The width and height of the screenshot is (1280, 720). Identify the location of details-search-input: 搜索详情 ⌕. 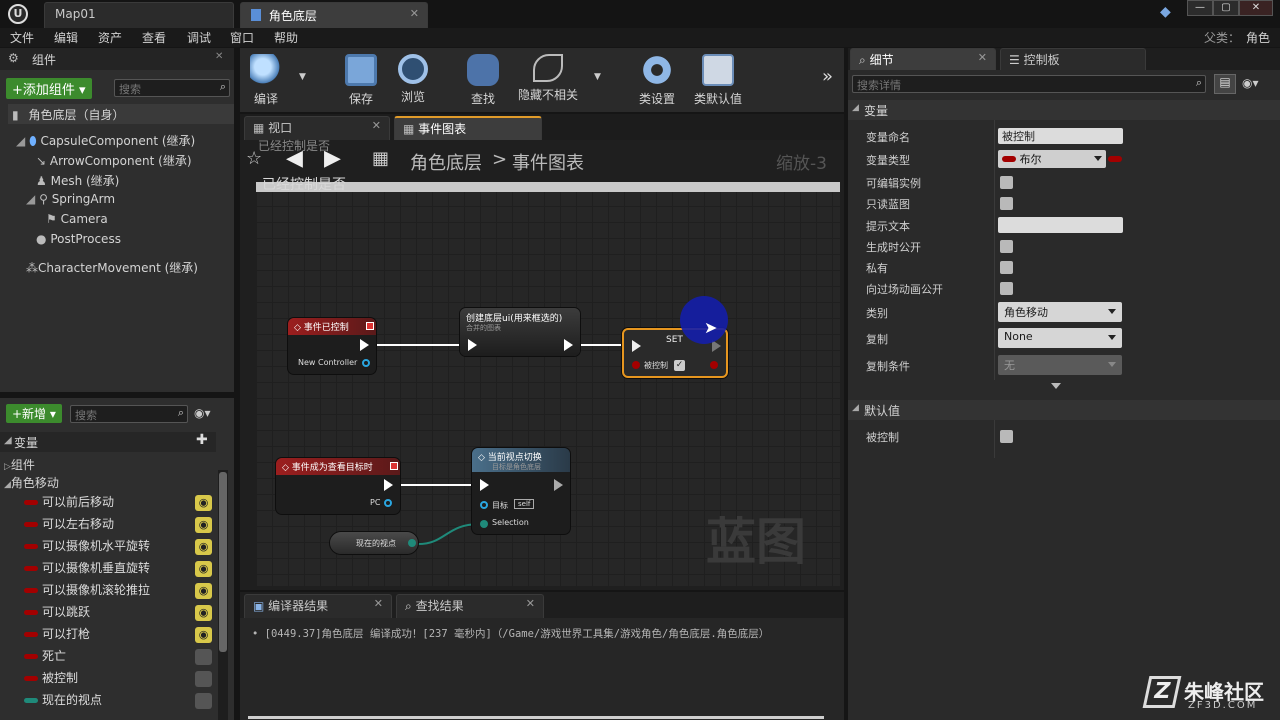
(1029, 84).